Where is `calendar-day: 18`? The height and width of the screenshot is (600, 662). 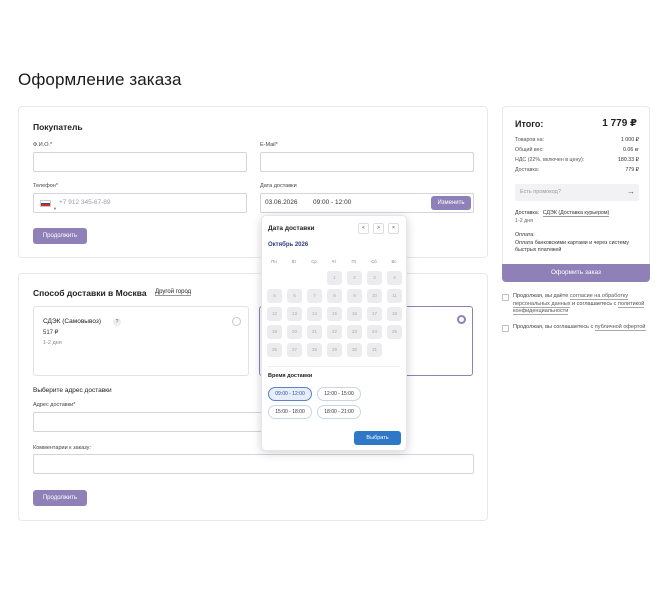
calendar-day: 18 is located at coordinates (394, 314).